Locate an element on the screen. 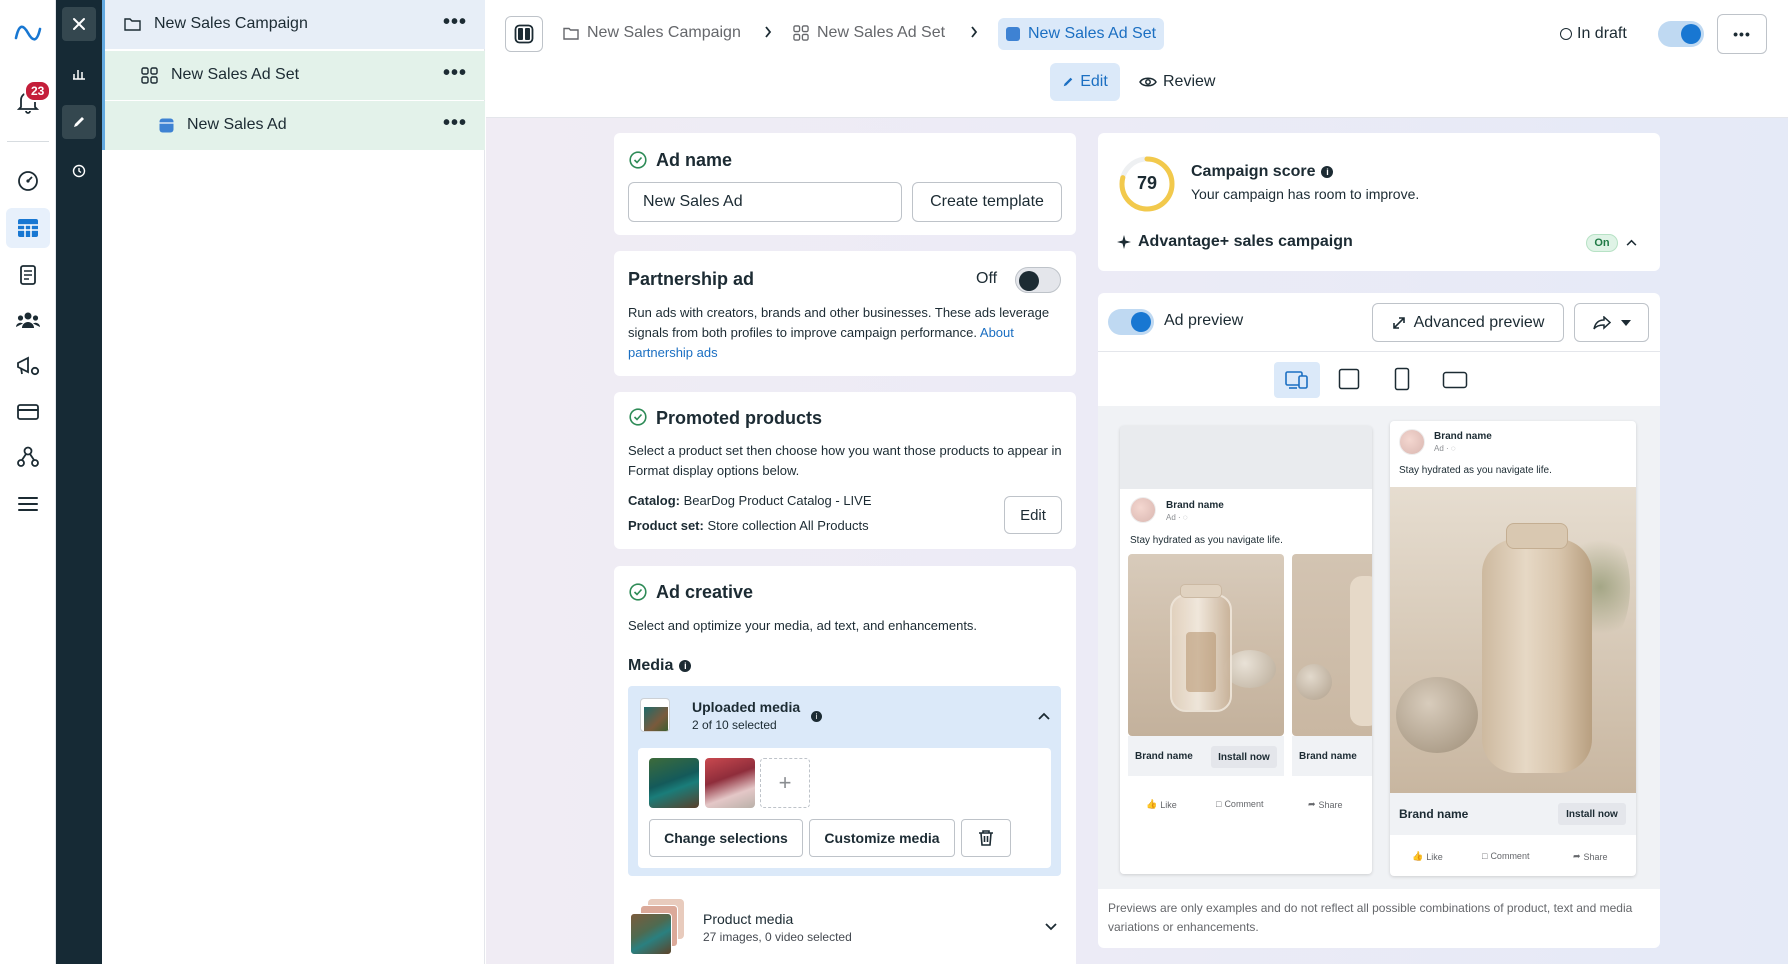  breadcrumb-adset: New Sales Ad Set is located at coordinates (869, 33).